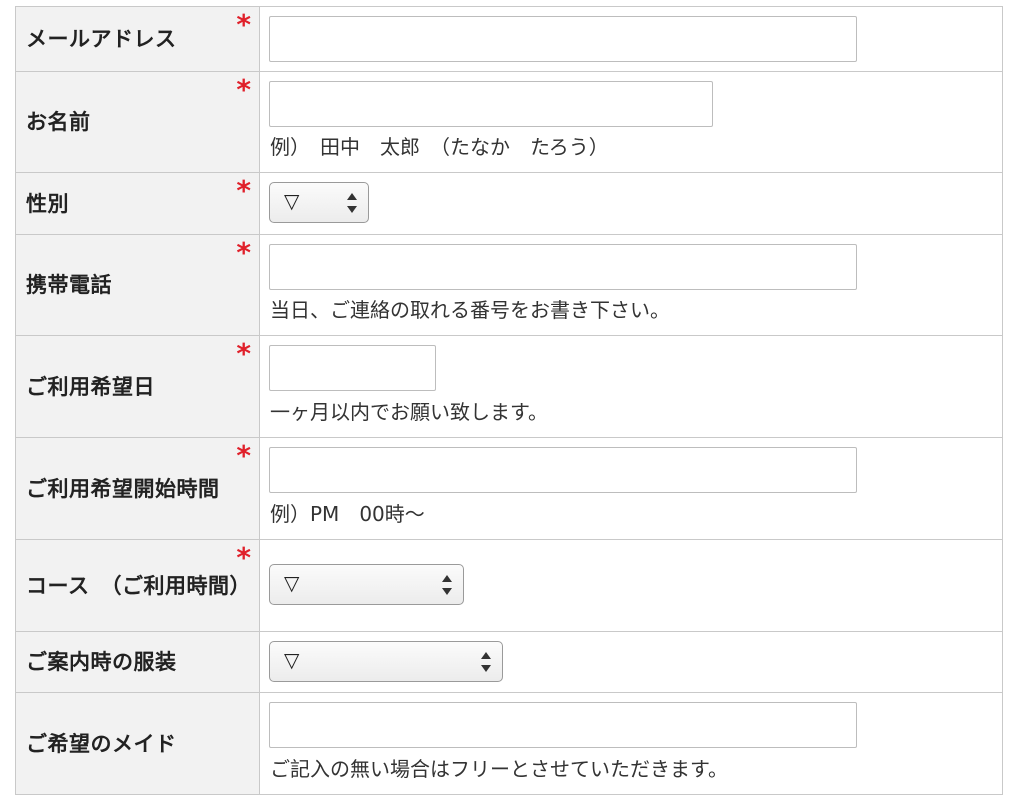 This screenshot has height=795, width=1024. I want to click on field-cell-course: ▽, so click(631, 585).